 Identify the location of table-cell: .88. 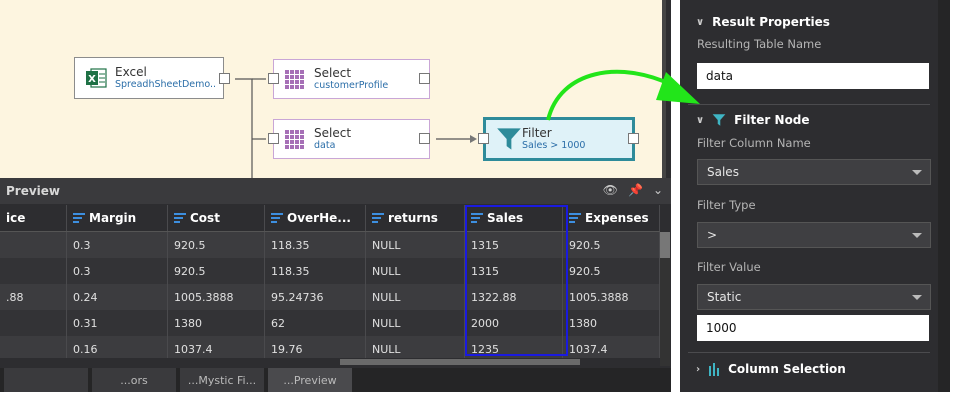
(33, 297).